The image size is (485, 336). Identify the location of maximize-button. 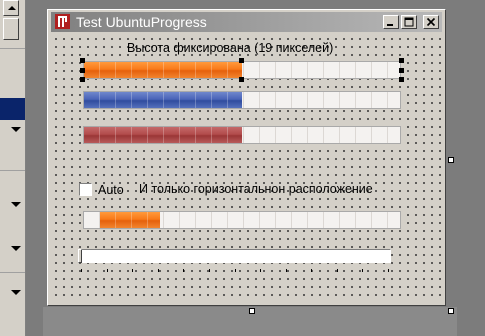
(409, 22).